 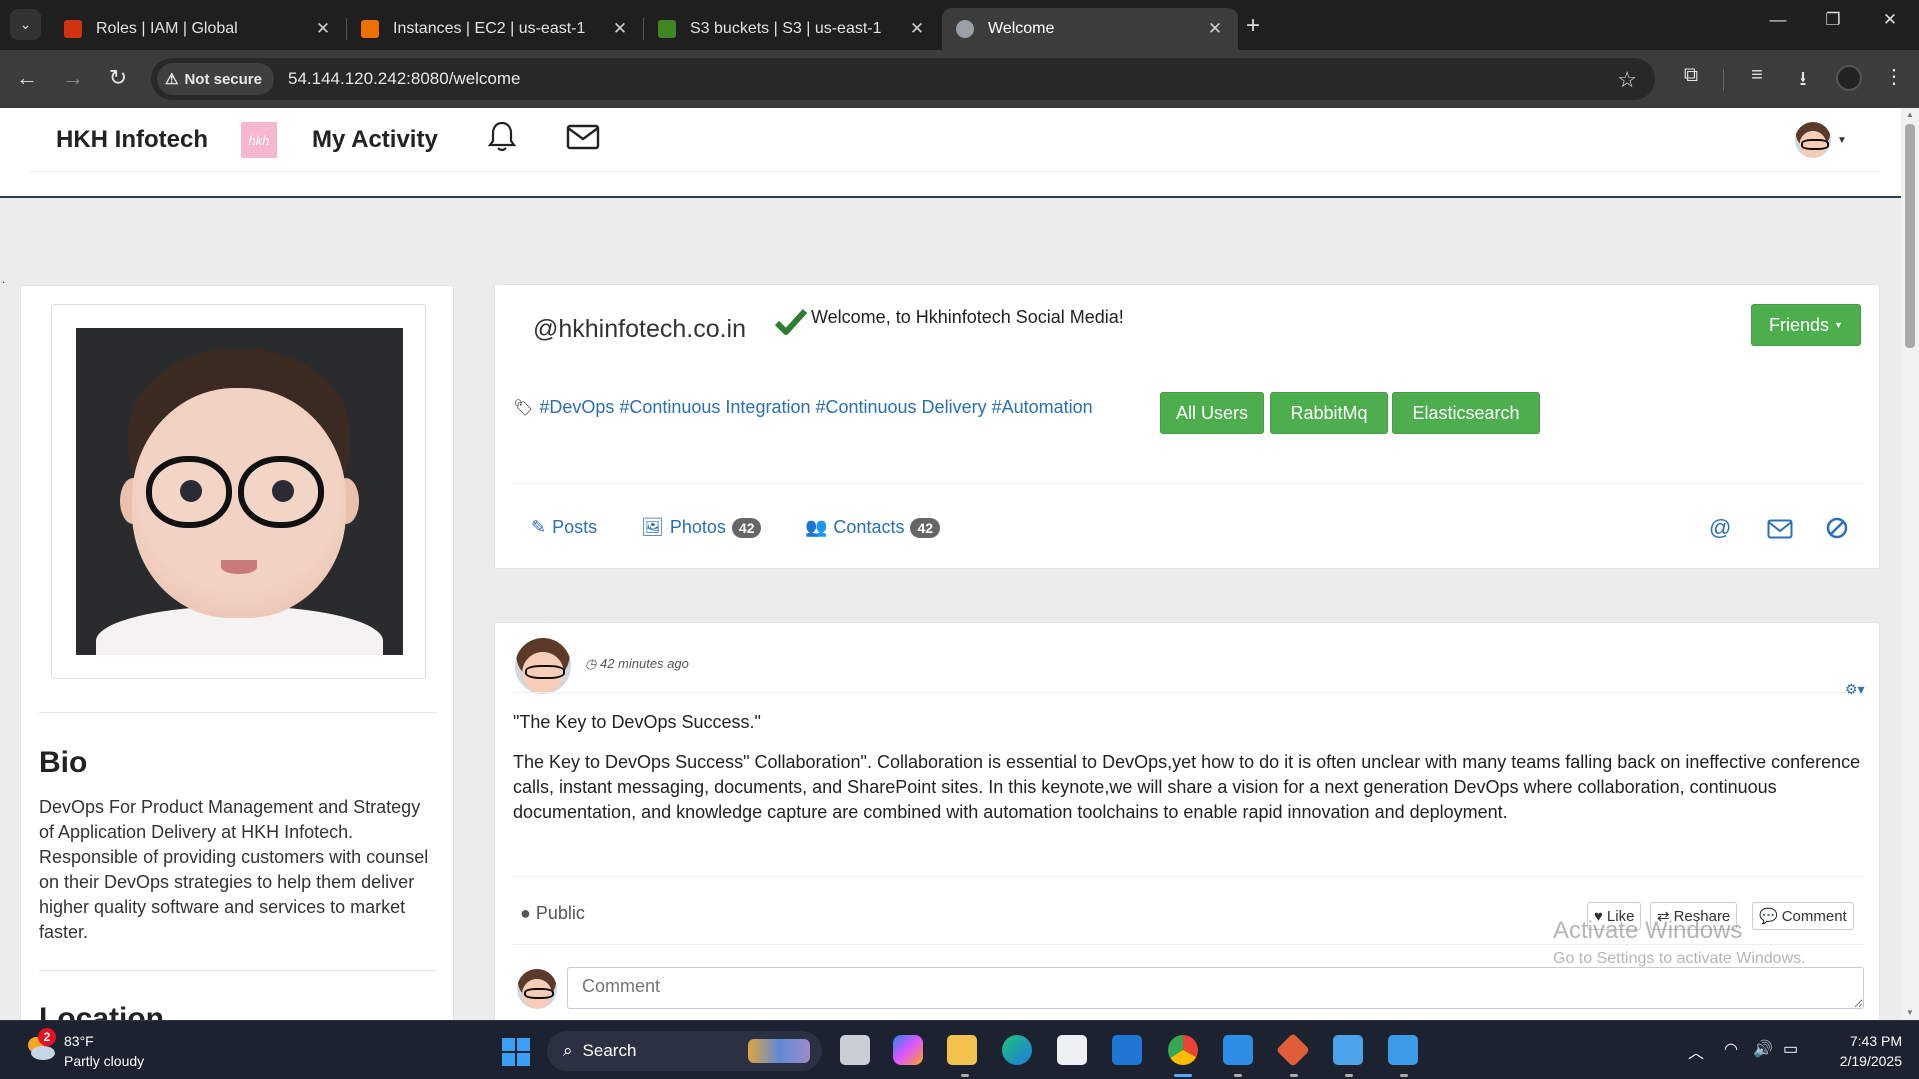 I want to click on reload-icon: ↻, so click(x=118, y=78).